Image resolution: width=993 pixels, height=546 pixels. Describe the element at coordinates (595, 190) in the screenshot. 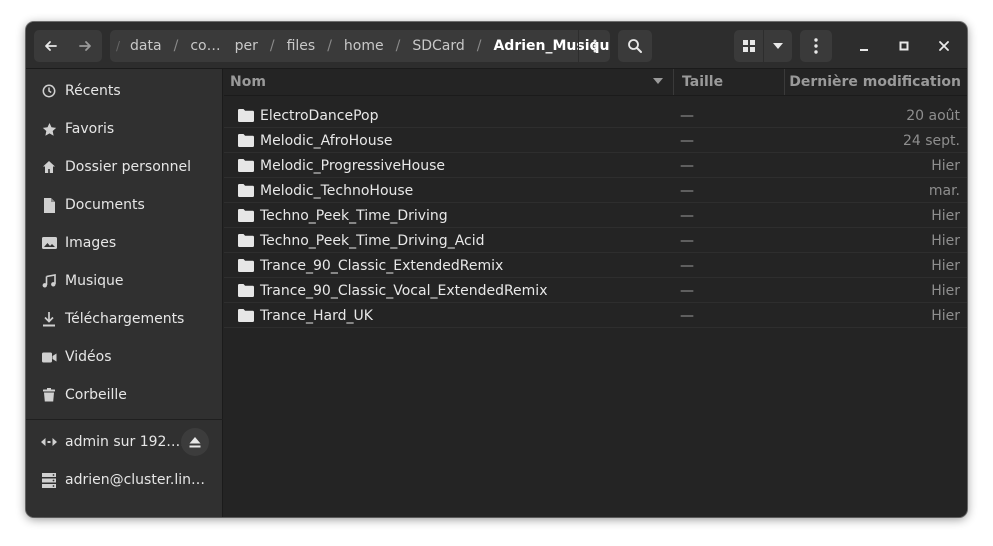

I see `table-row: Melodic_TechnoHouse — mar.` at that location.